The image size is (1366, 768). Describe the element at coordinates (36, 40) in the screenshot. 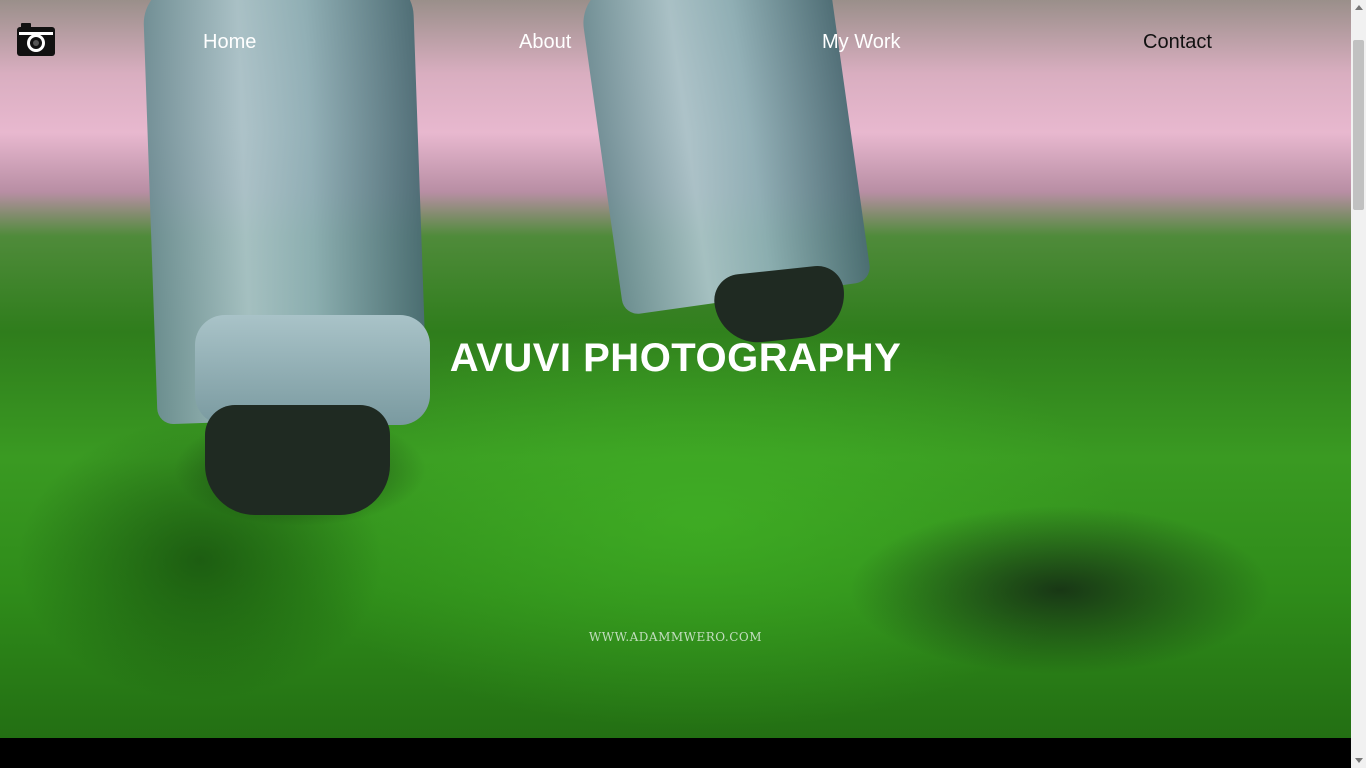

I see `camera-icon` at that location.